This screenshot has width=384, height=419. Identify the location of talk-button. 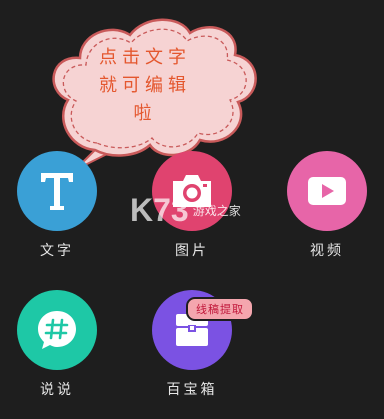
(57, 330).